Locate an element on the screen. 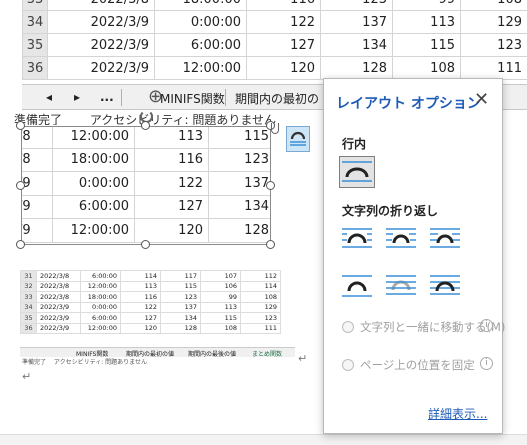 The width and height of the screenshot is (527, 445). resize-handle-se is located at coordinates (270, 244).